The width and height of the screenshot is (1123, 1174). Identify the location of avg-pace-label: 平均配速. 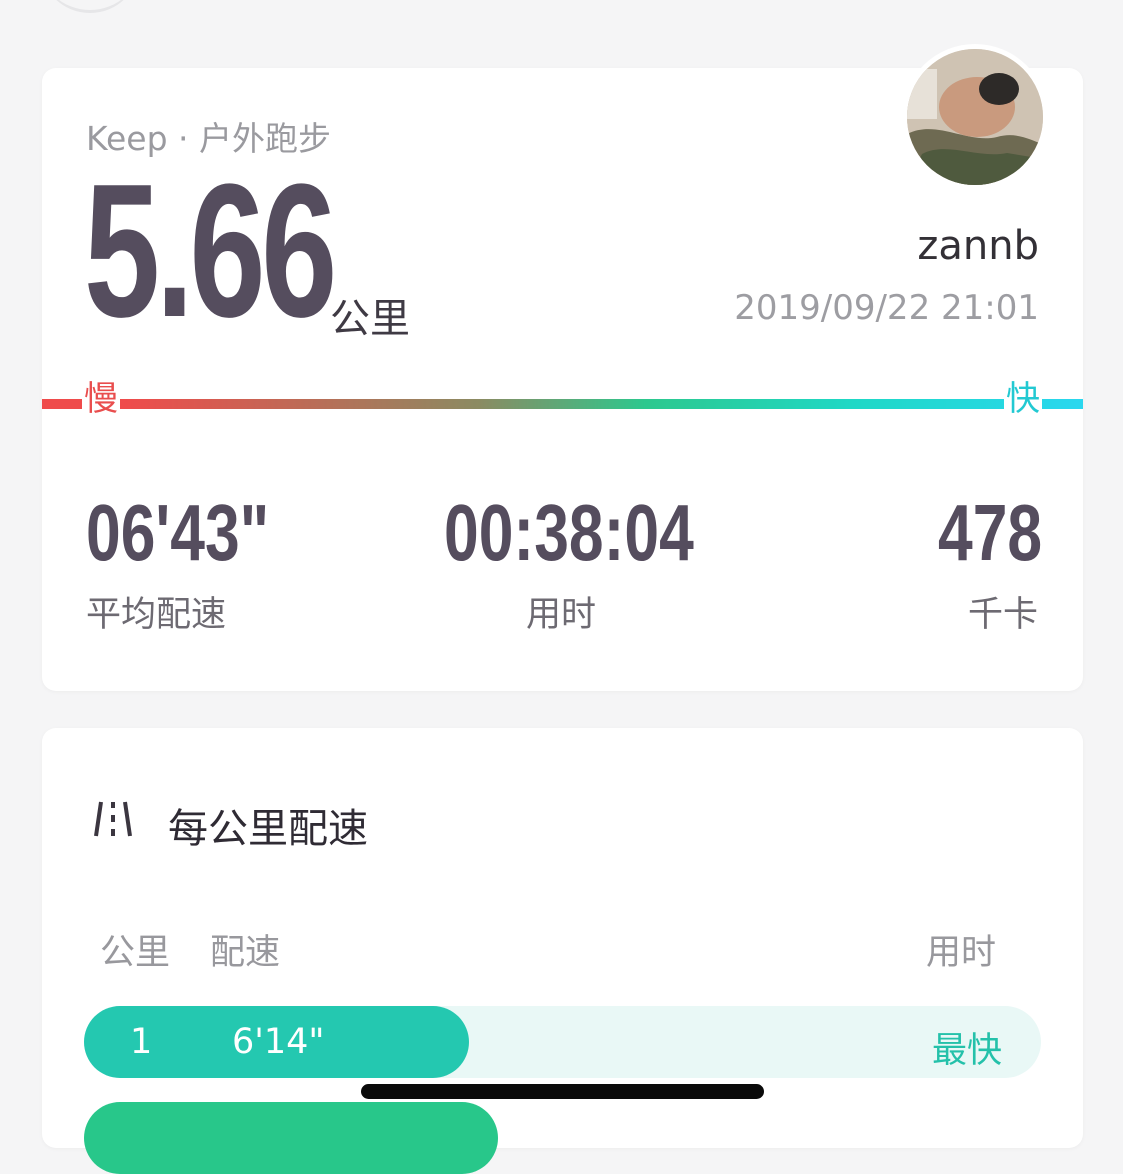
(156, 615).